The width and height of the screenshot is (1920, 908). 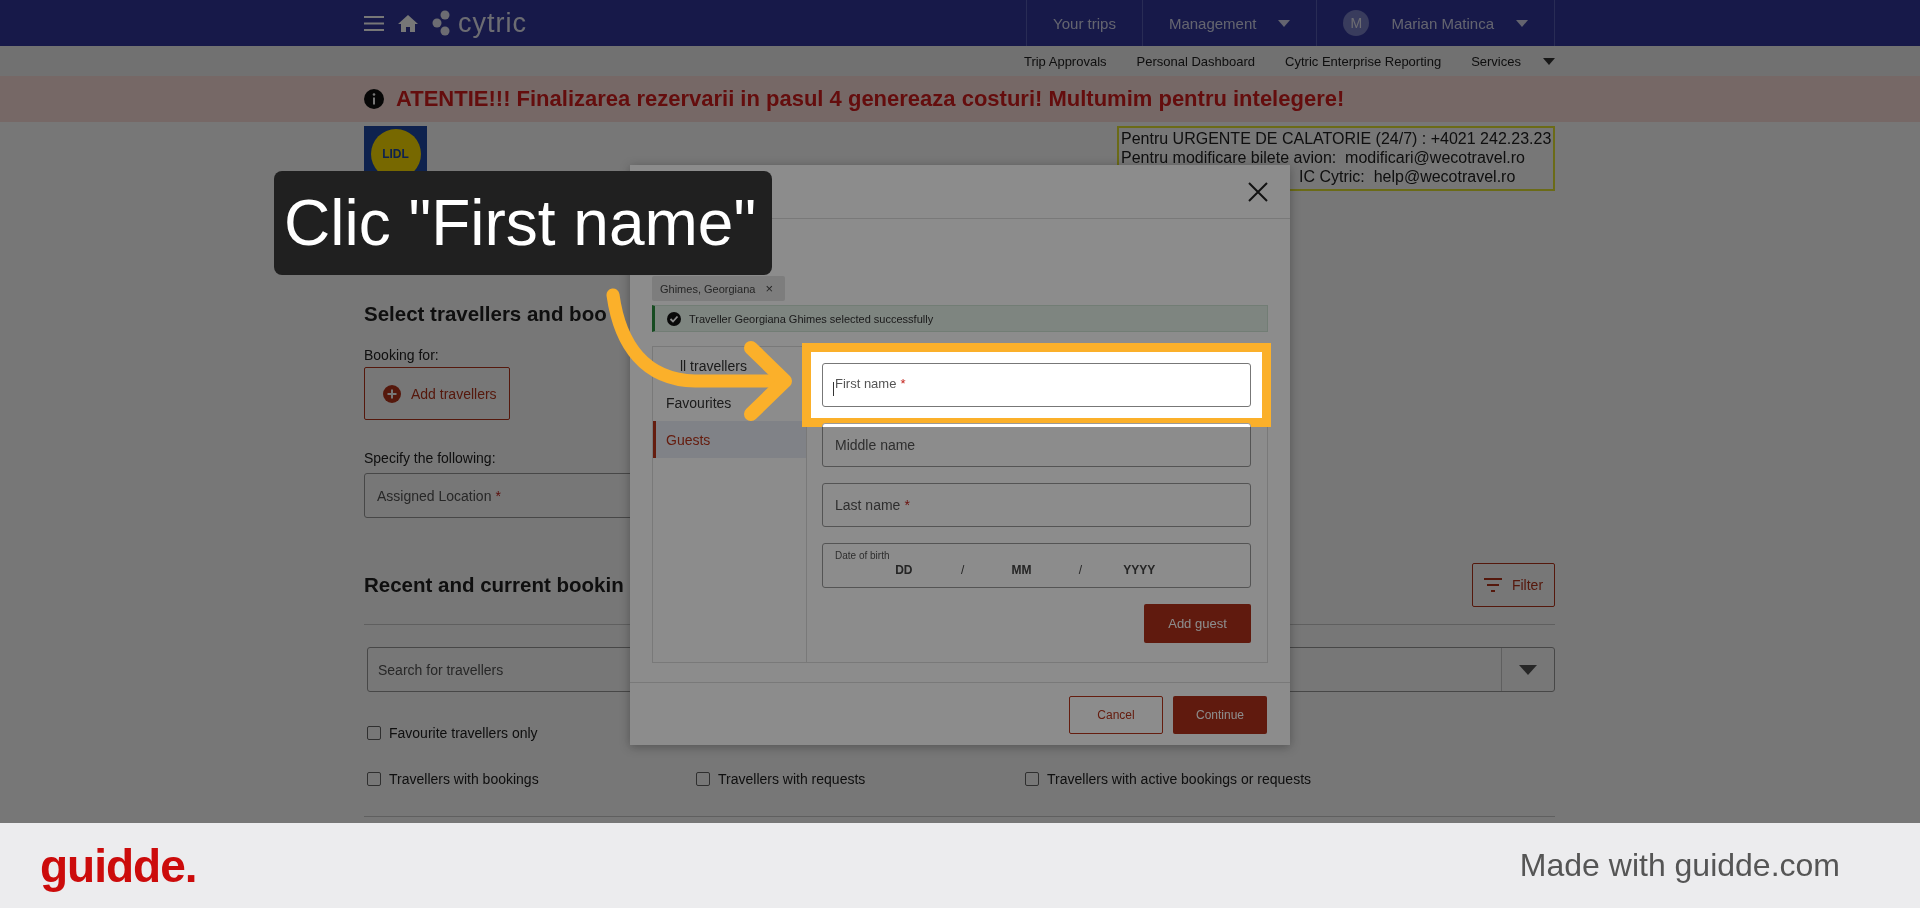 What do you see at coordinates (699, 402) in the screenshot?
I see `tab: Favourites` at bounding box center [699, 402].